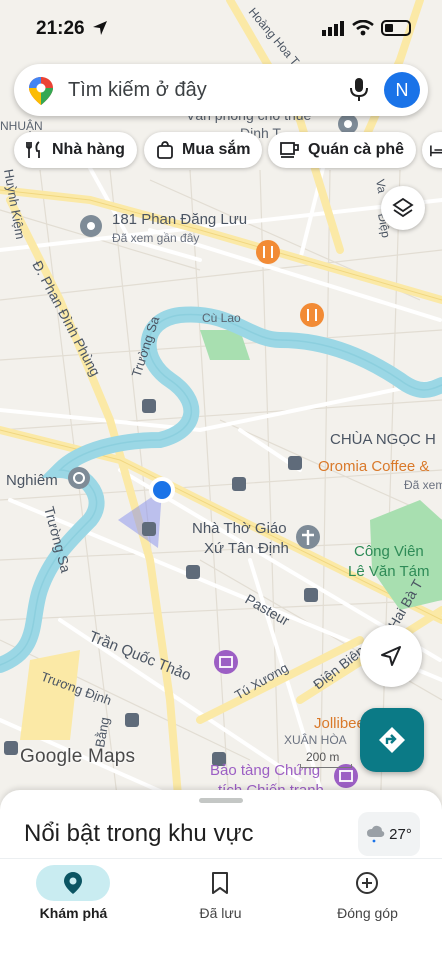 The height and width of the screenshot is (960, 442). Describe the element at coordinates (333, 28) in the screenshot. I see `signal-icon` at that location.